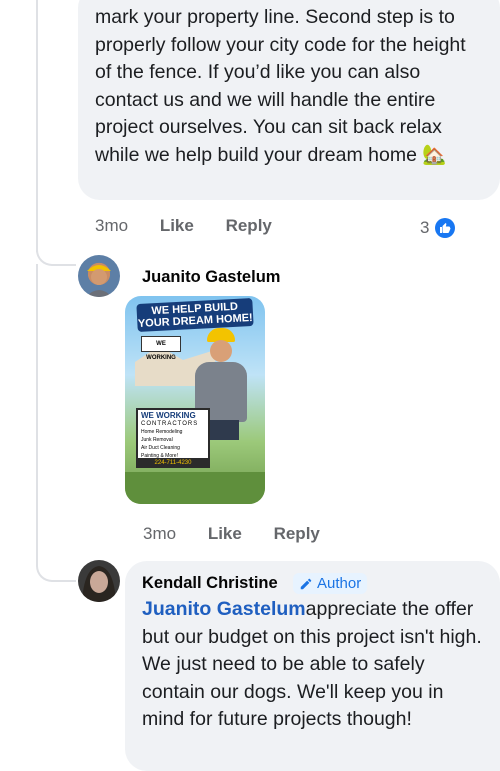 Image resolution: width=500 pixels, height=771 pixels. What do you see at coordinates (195, 488) in the screenshot?
I see `yard-strip` at bounding box center [195, 488].